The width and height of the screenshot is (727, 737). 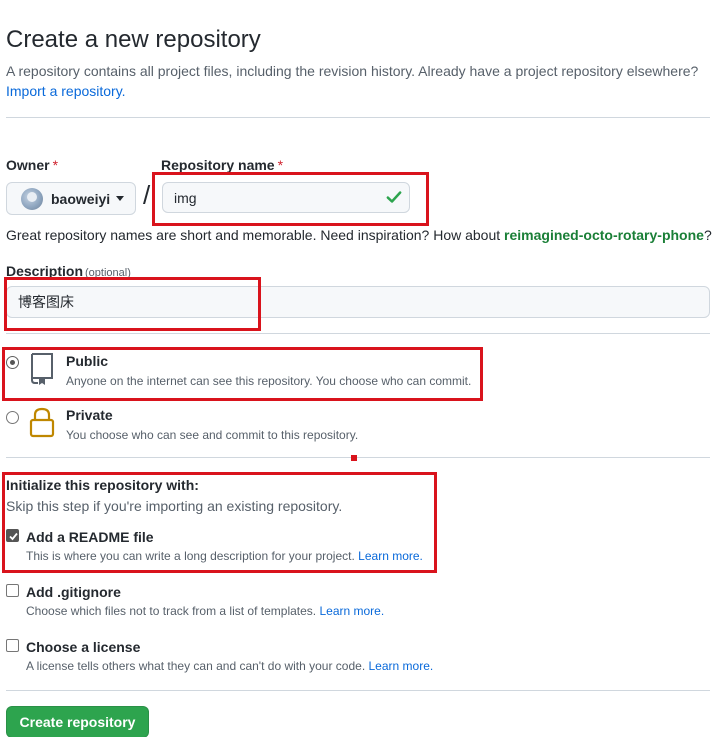 I want to click on page-title: Create a new repository, so click(x=133, y=39).